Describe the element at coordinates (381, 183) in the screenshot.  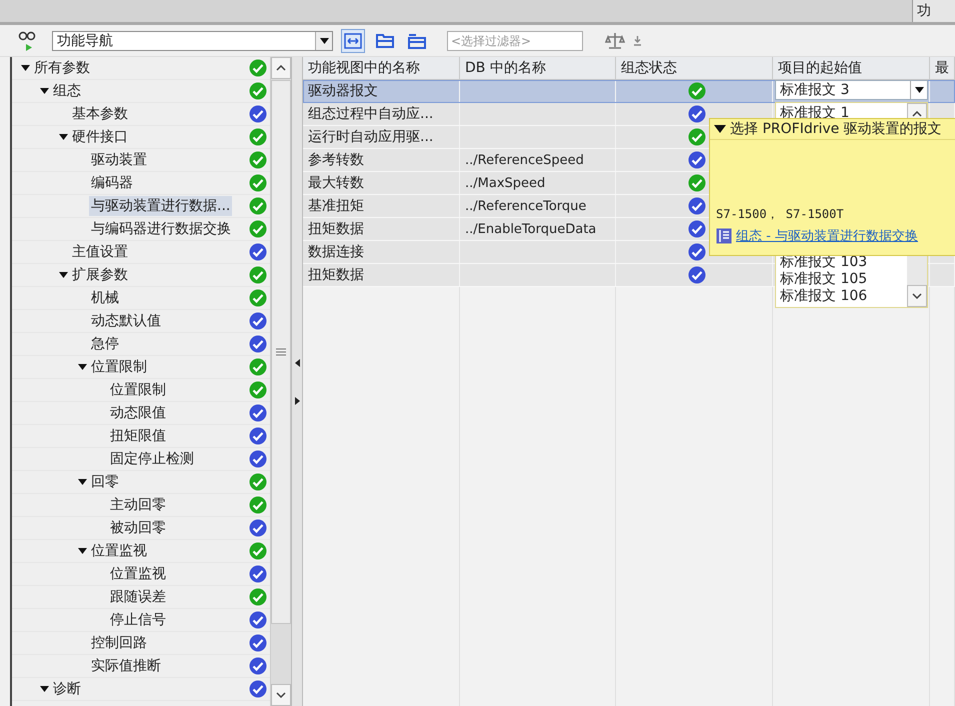
I see `table-cell: 最大转数` at that location.